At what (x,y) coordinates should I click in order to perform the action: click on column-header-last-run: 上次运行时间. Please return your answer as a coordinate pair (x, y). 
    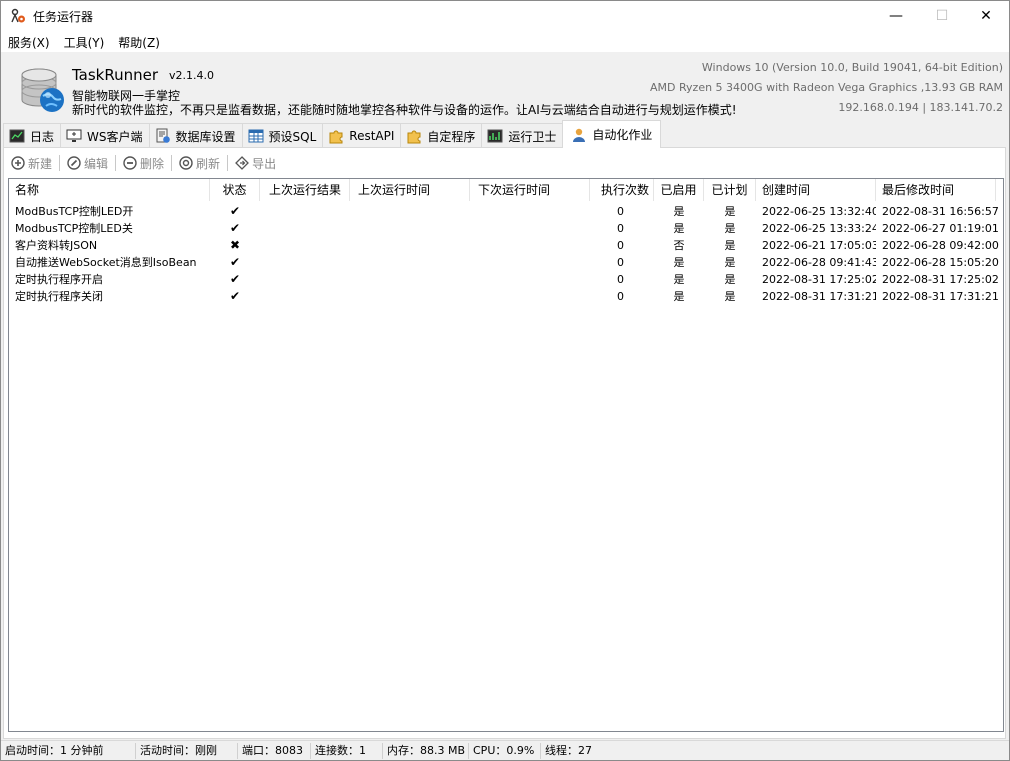
    Looking at the image, I should click on (410, 190).